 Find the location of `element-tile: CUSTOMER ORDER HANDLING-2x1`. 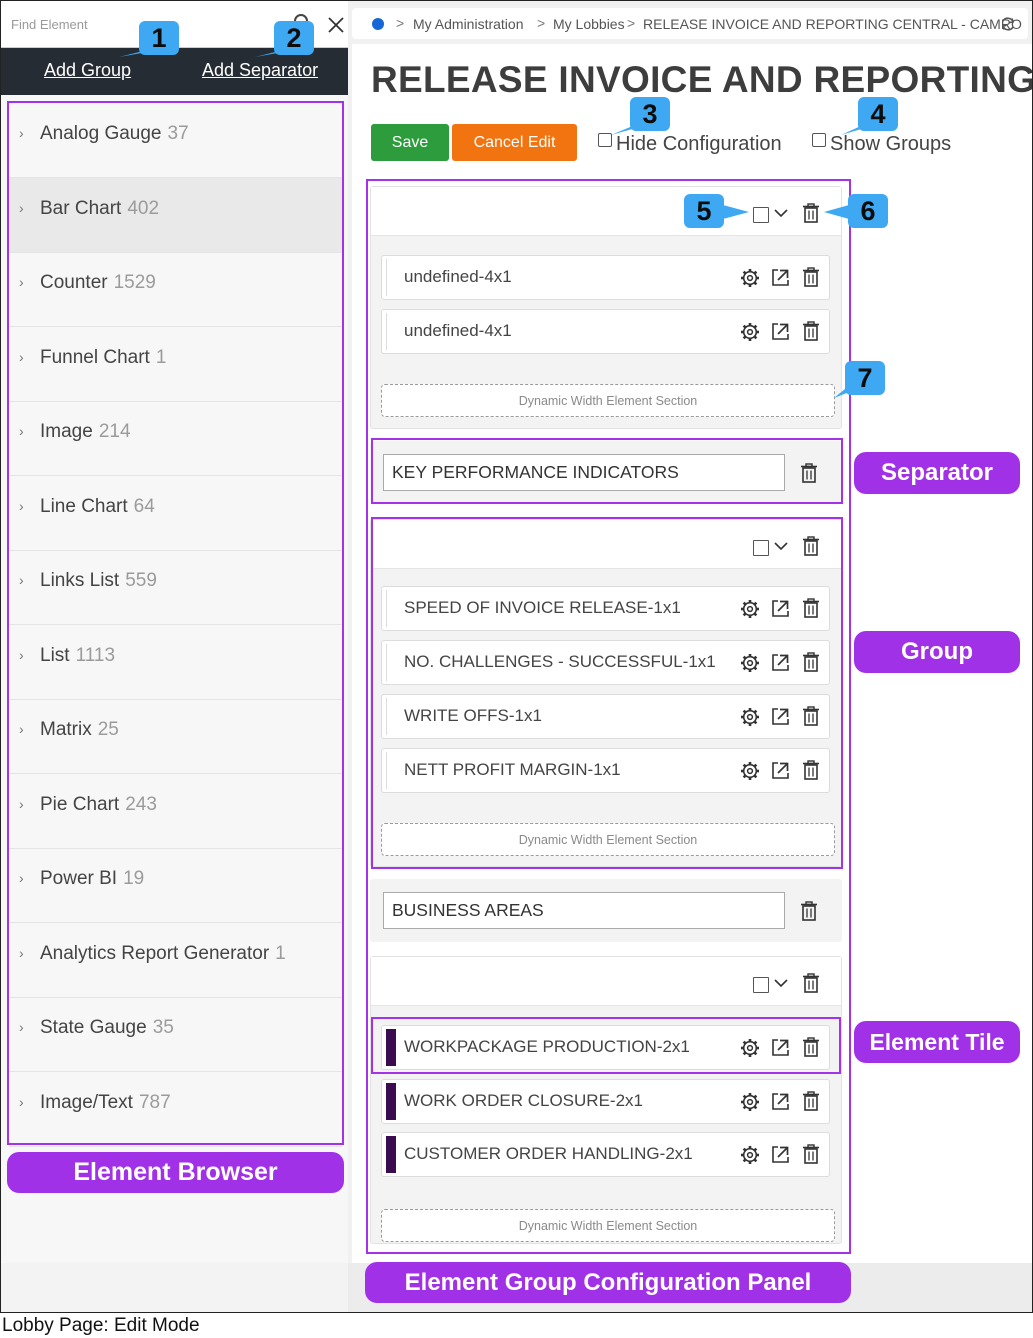

element-tile: CUSTOMER ORDER HANDLING-2x1 is located at coordinates (605, 1154).